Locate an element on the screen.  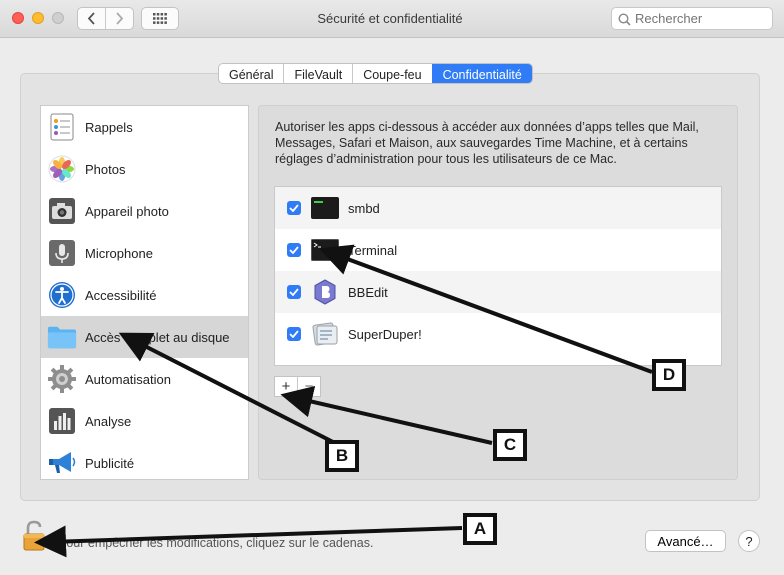
sidebar-item-full-disk-access: Accès complet au disque is located at coordinates (144, 337).